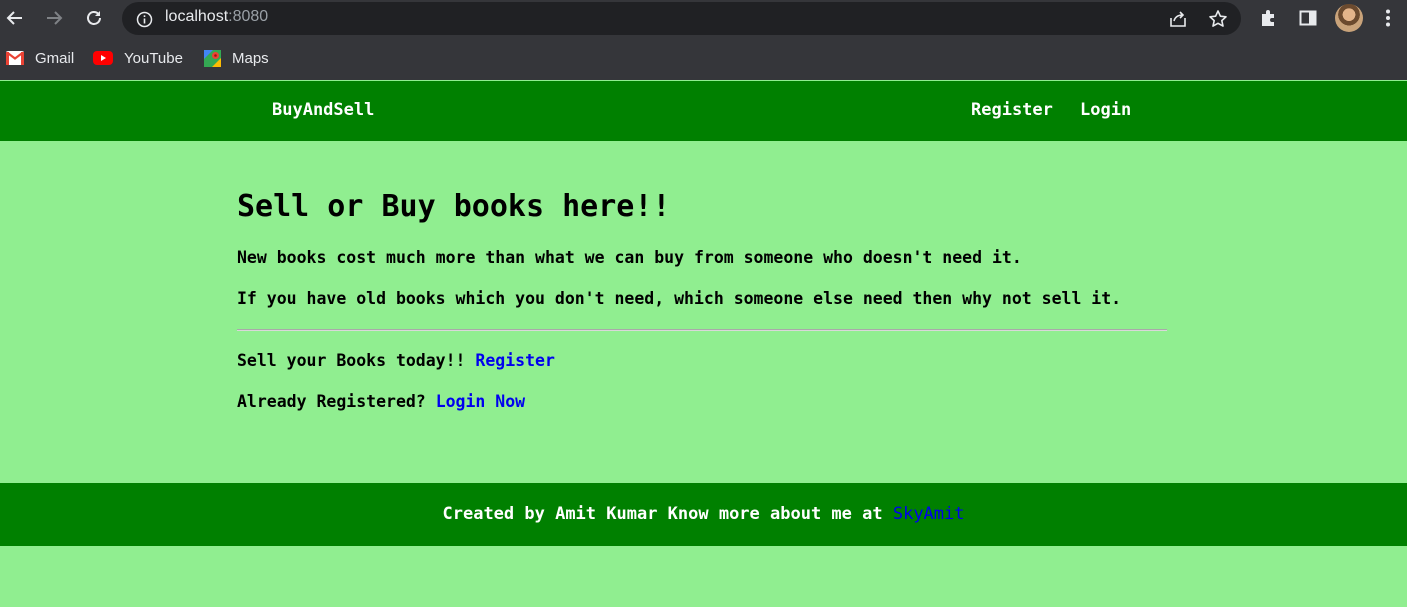 Image resolution: width=1407 pixels, height=607 pixels. Describe the element at coordinates (15, 58) in the screenshot. I see `gmail-icon` at that location.